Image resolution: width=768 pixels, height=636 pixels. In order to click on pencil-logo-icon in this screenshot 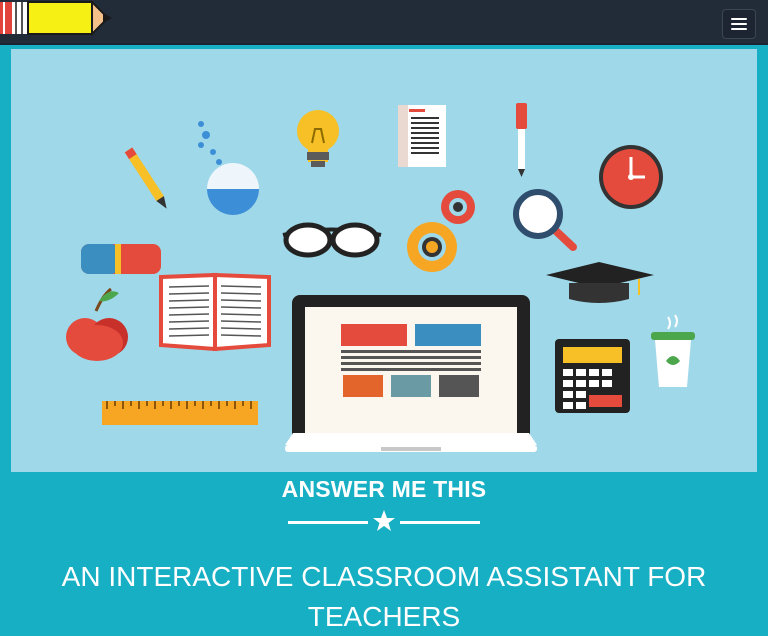, I will do `click(58, 19)`.